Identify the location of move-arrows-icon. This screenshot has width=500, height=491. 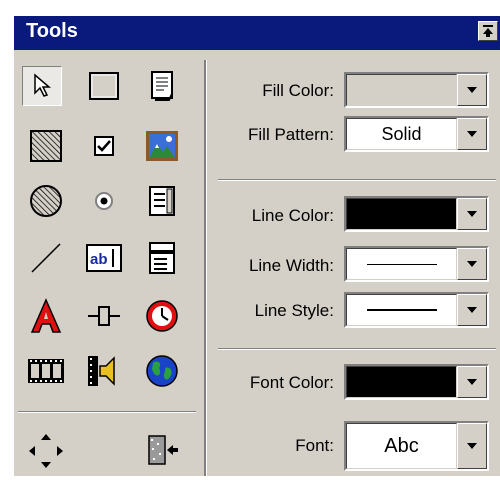
(46, 451).